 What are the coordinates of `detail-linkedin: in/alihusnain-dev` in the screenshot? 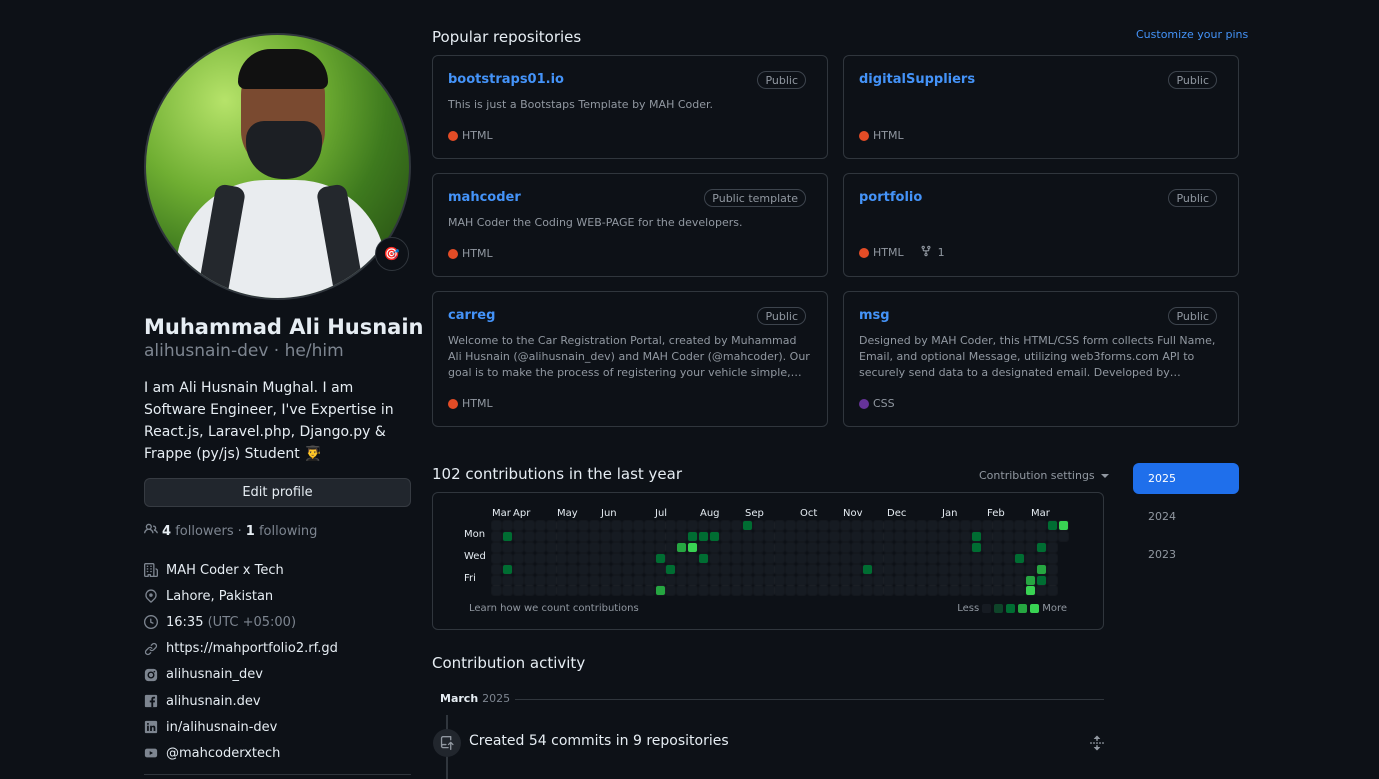 It's located at (277, 727).